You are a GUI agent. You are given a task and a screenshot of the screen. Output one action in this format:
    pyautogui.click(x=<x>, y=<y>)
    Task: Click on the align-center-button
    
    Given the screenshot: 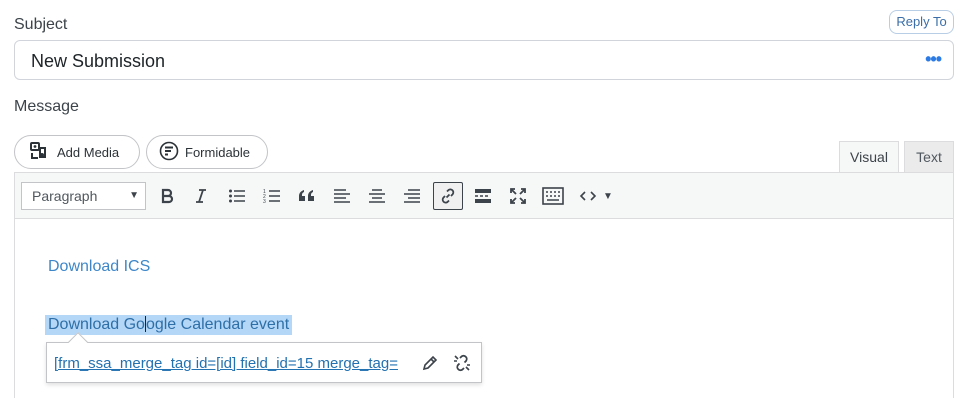 What is the action you would take?
    pyautogui.click(x=377, y=196)
    